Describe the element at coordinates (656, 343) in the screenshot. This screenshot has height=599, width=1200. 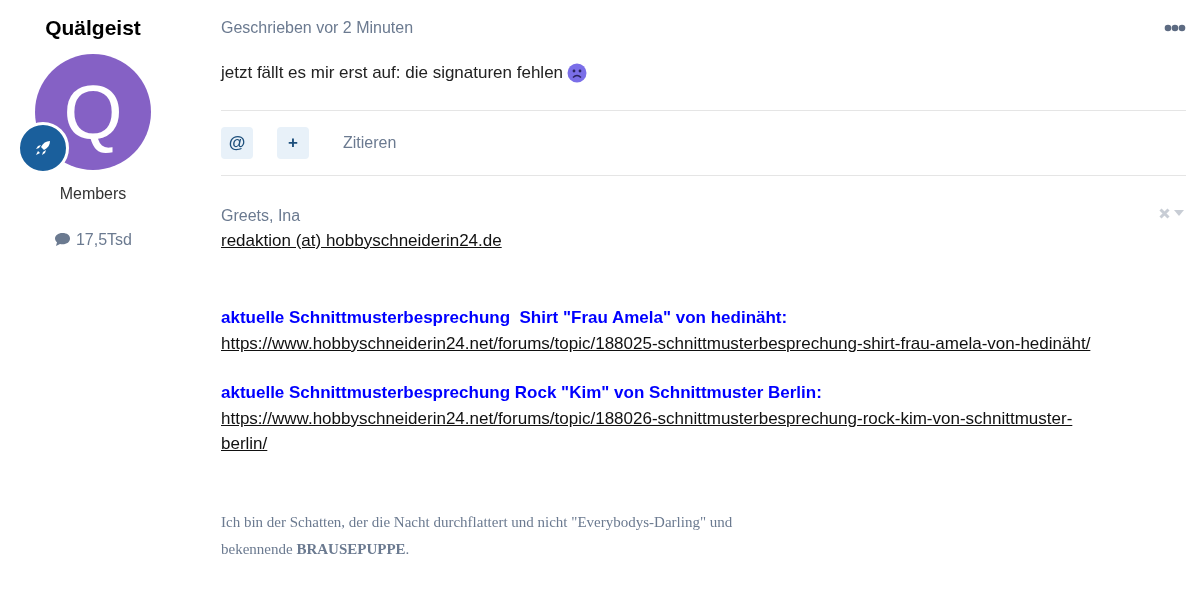
I see `signature-link: https://www.hobbyschneiderin24.net/forums/topic/188025-schnittmusterbesprechung-shirt-frau-amela-von-hedinäht/` at that location.